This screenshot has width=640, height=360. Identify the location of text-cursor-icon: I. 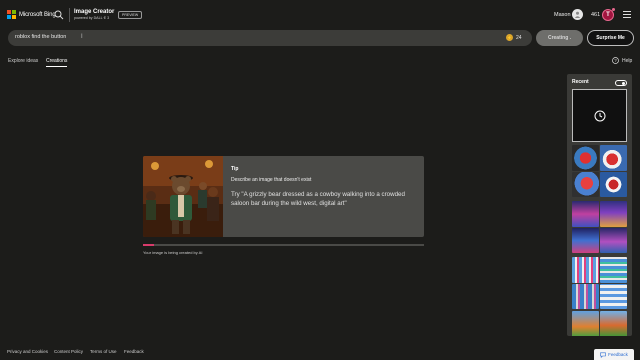
(82, 37).